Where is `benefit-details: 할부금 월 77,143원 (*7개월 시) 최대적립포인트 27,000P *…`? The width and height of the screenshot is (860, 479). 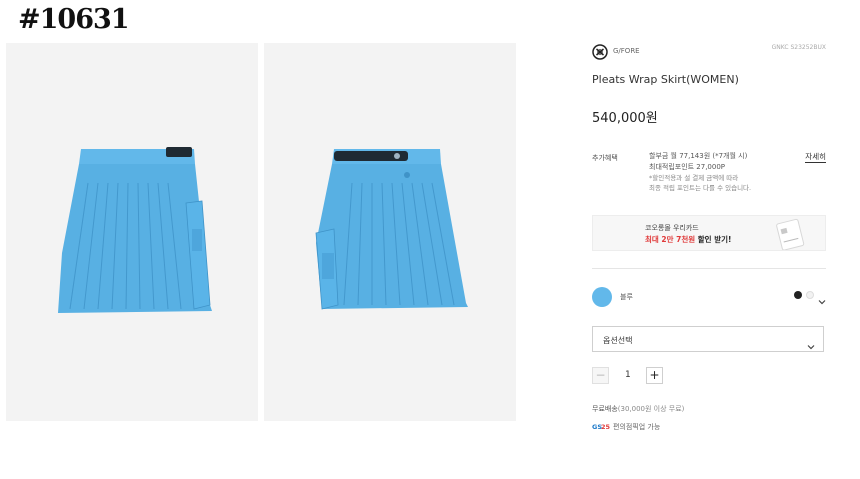 benefit-details: 할부금 월 77,143원 (*7개월 시) 최대적립포인트 27,000P *… is located at coordinates (700, 172).